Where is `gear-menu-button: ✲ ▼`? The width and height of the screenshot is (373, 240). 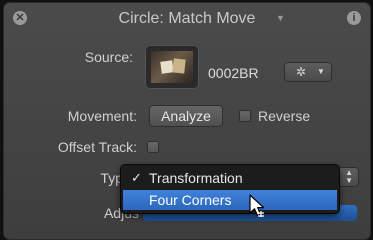 gear-menu-button: ✲ ▼ is located at coordinates (308, 72).